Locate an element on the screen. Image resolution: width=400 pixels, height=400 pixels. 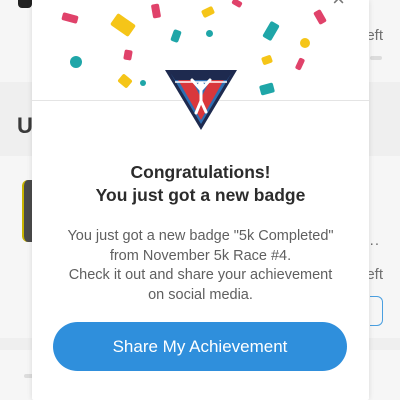
dialog-description-line-2: from November 5k Race #4. is located at coordinates (200, 255).